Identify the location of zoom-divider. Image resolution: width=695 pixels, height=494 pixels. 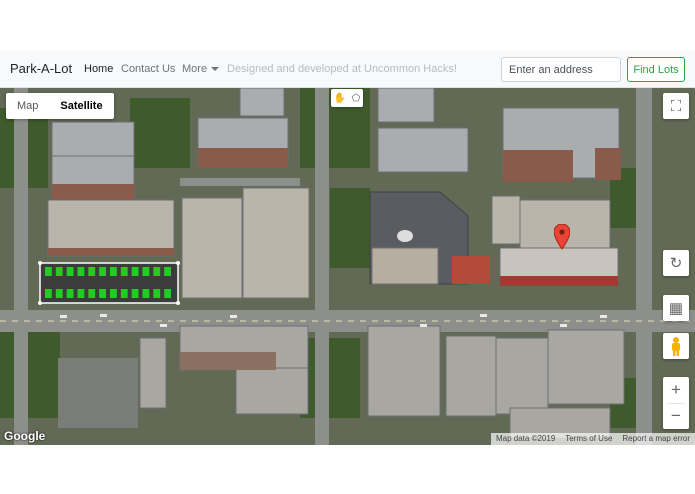
(676, 403).